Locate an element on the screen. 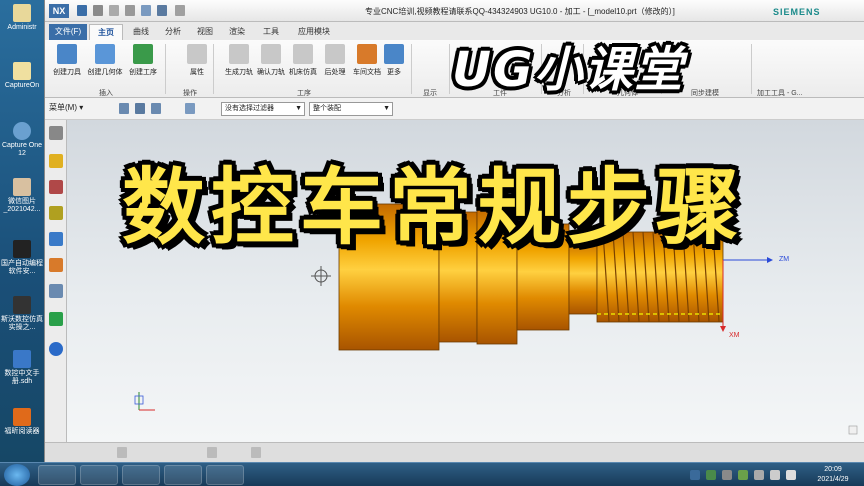 This screenshot has height=486, width=864. desktop-icon-administrator: Administr is located at coordinates (22, 18).